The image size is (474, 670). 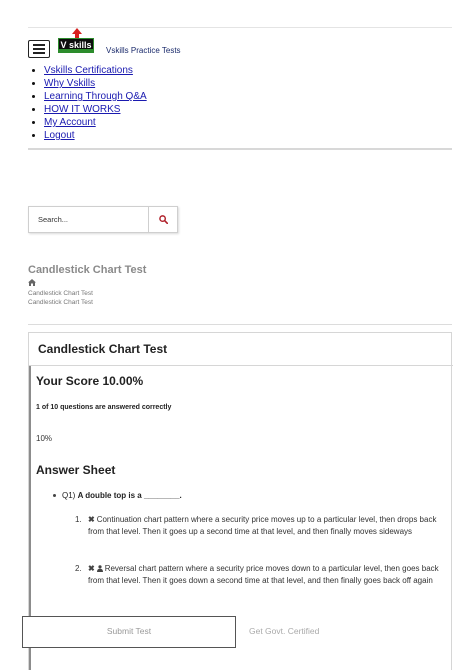 I want to click on menu-link-learning: Learning Through Q&A, so click(x=95, y=96).